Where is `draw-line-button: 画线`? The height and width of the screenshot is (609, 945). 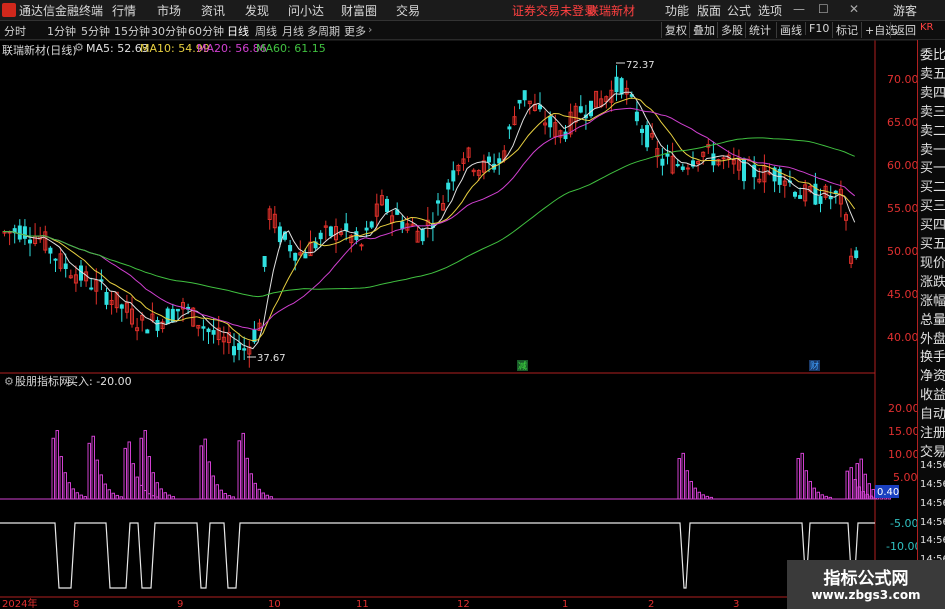
draw-line-button: 画线 is located at coordinates (789, 30).